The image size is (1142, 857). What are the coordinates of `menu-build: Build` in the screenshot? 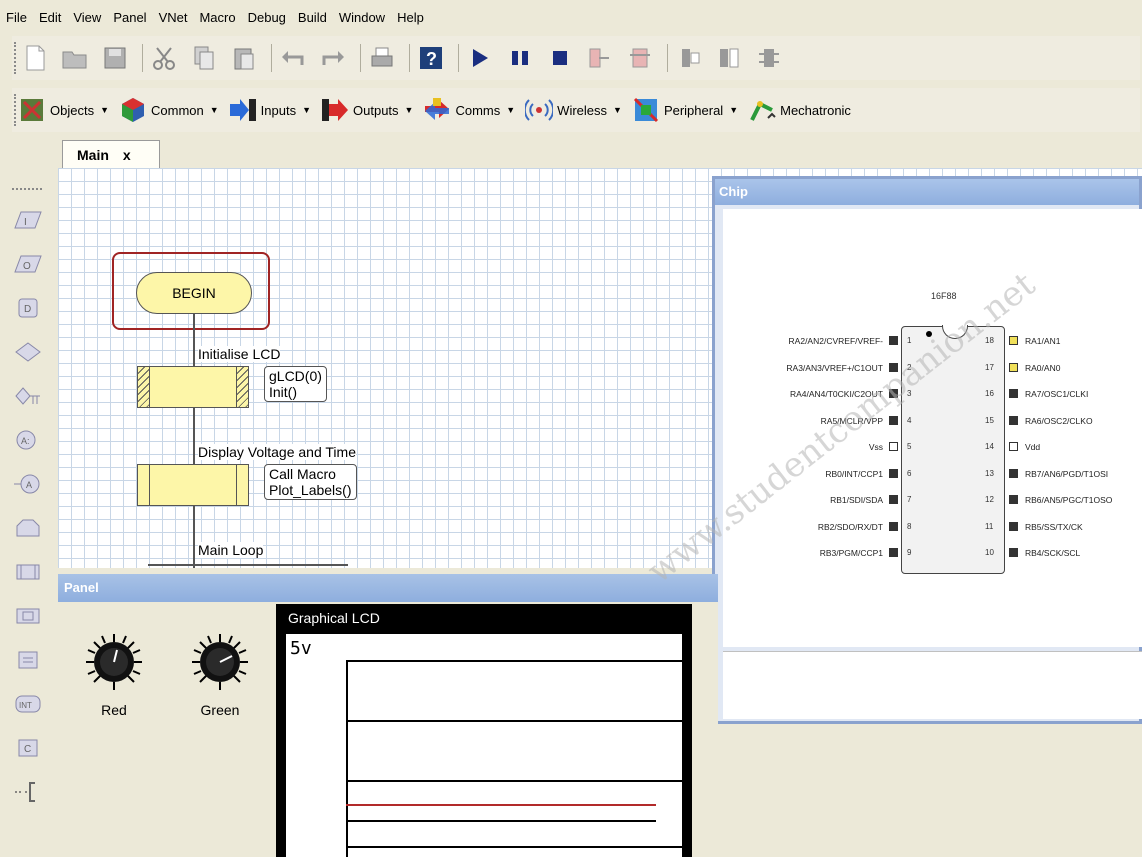 It's located at (312, 17).